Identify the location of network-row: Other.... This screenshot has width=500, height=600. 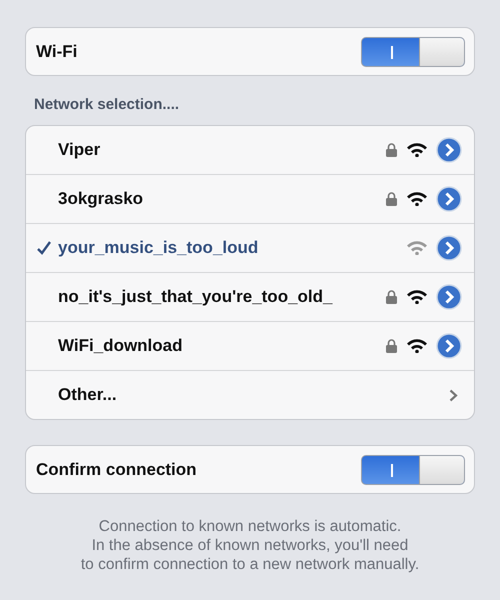
(250, 394).